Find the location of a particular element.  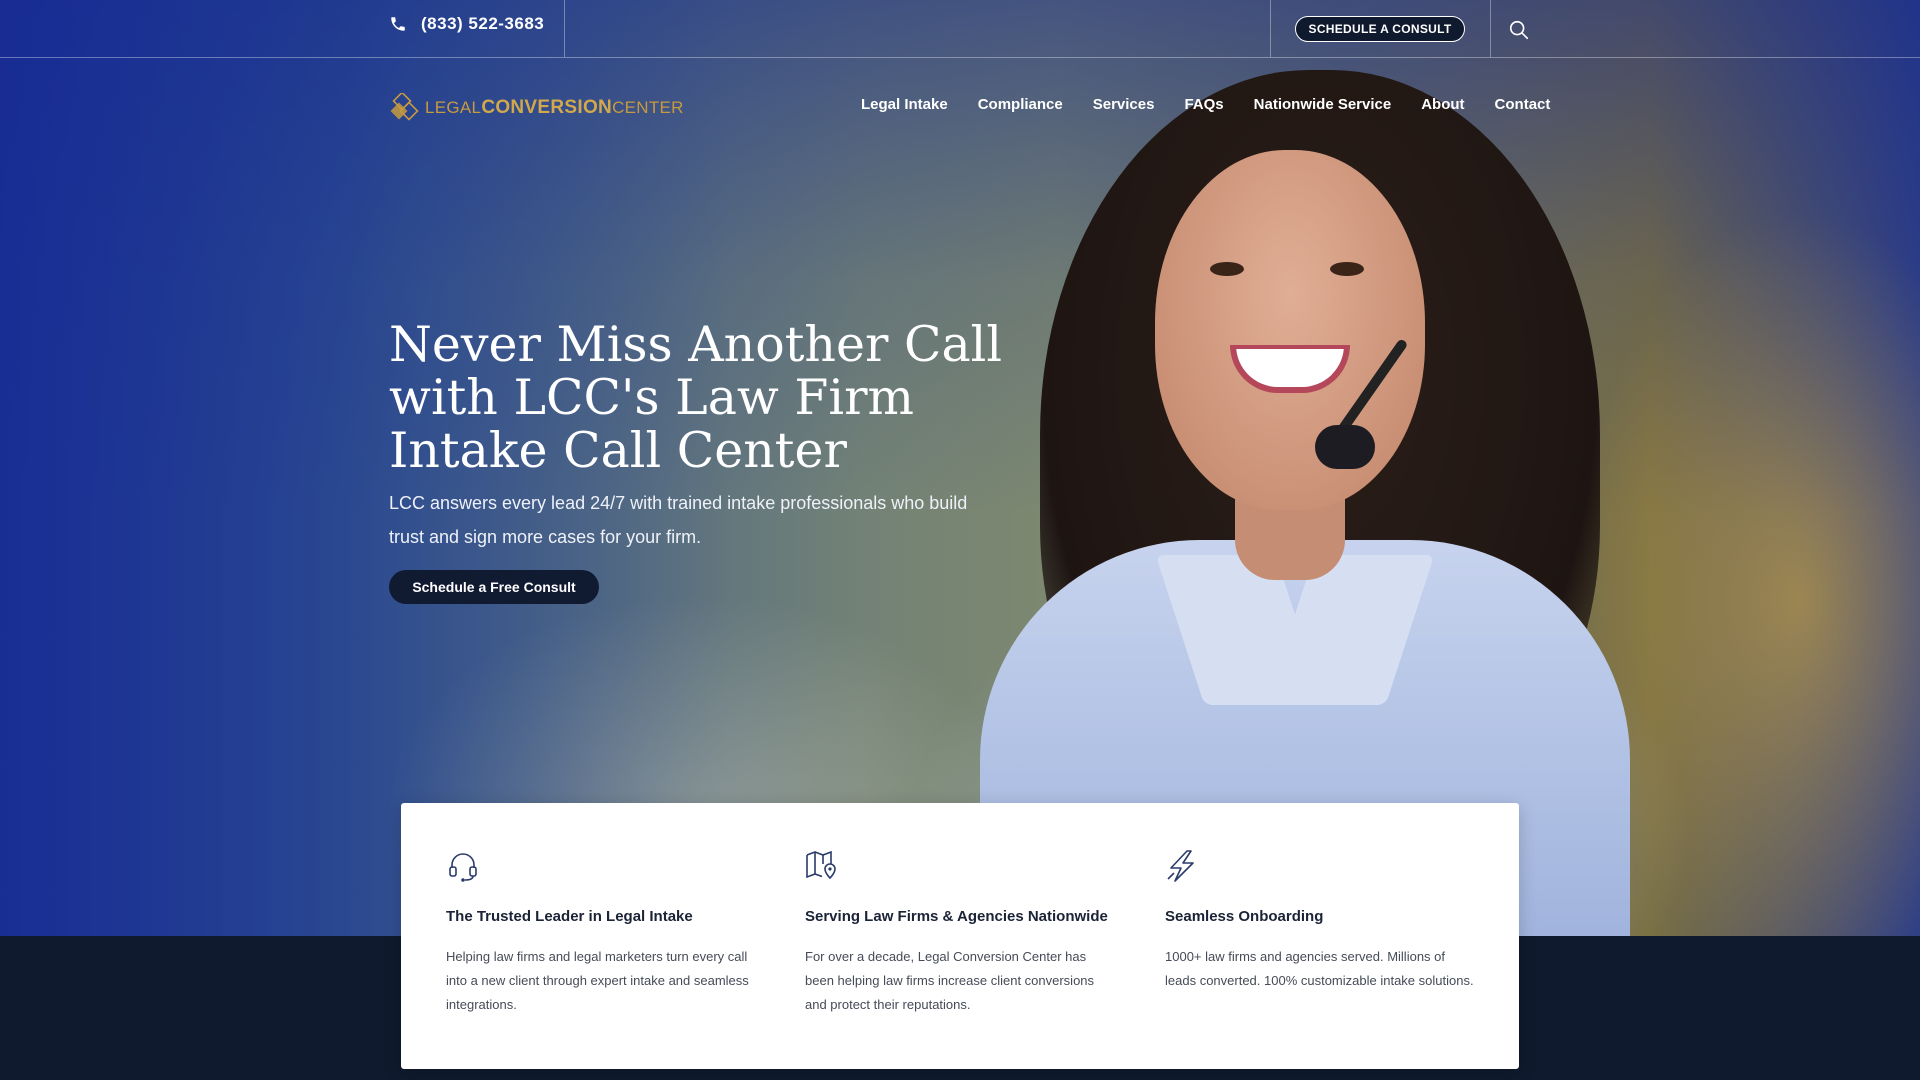

eye-left is located at coordinates (1227, 269).